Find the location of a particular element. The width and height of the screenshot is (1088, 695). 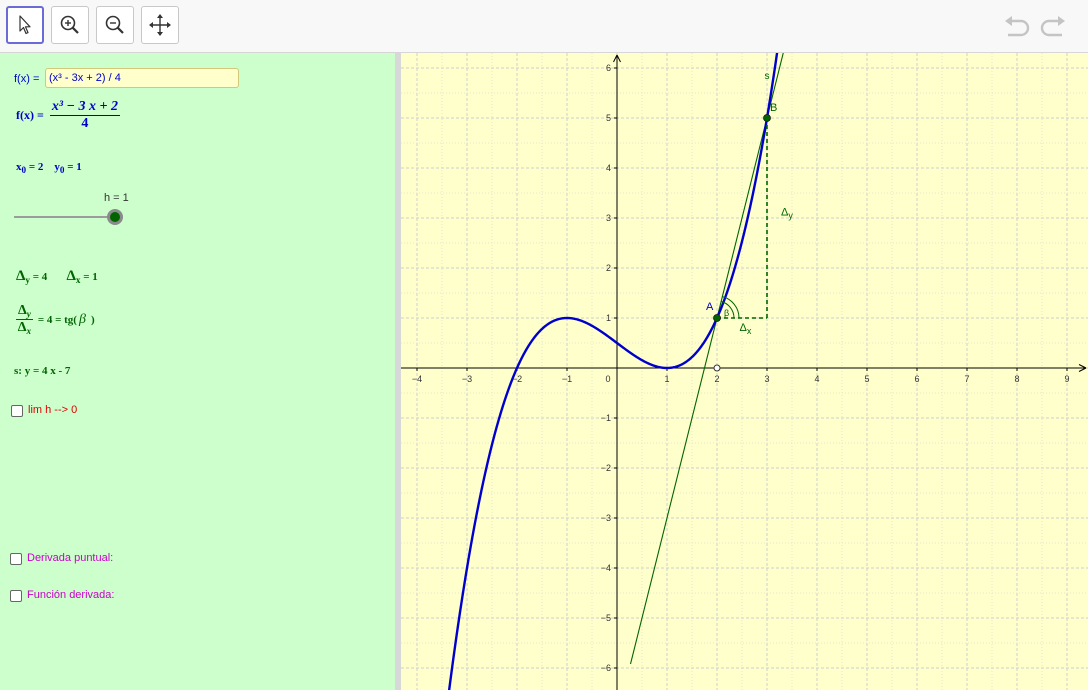

y-tick-label: −5 is located at coordinates (606, 618).